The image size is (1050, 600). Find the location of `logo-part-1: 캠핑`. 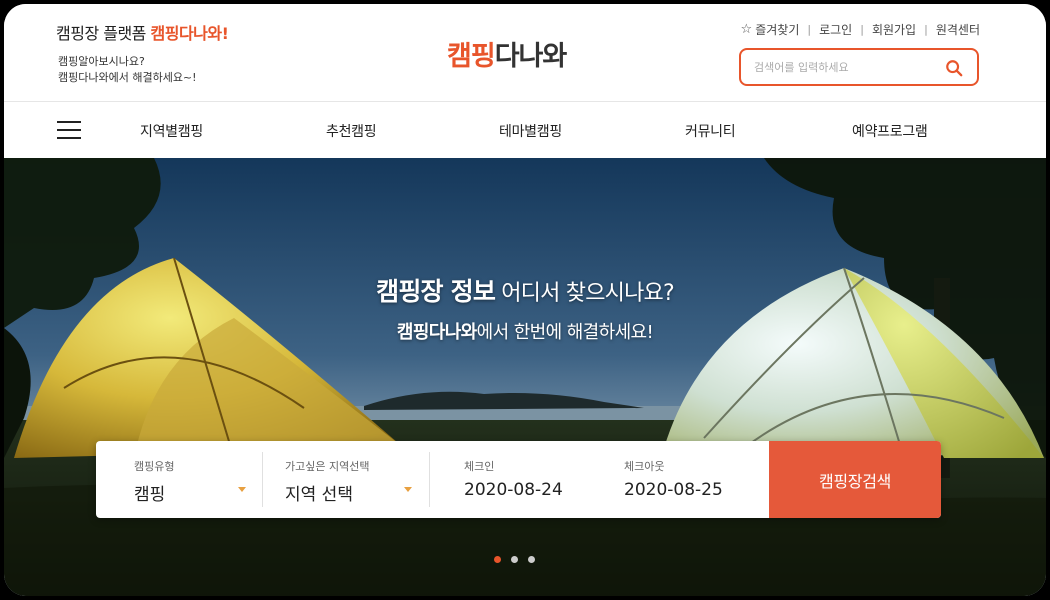

logo-part-1: 캠핑 is located at coordinates (471, 56).